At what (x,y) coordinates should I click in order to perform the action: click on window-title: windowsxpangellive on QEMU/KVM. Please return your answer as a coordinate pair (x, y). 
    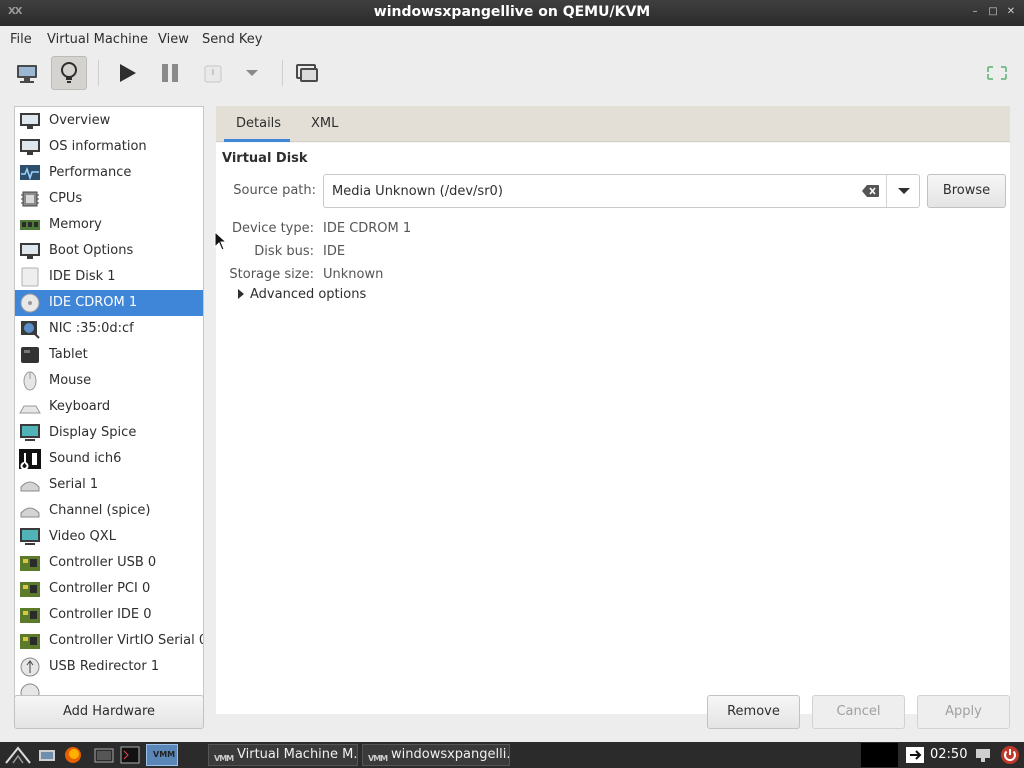
    Looking at the image, I should click on (512, 12).